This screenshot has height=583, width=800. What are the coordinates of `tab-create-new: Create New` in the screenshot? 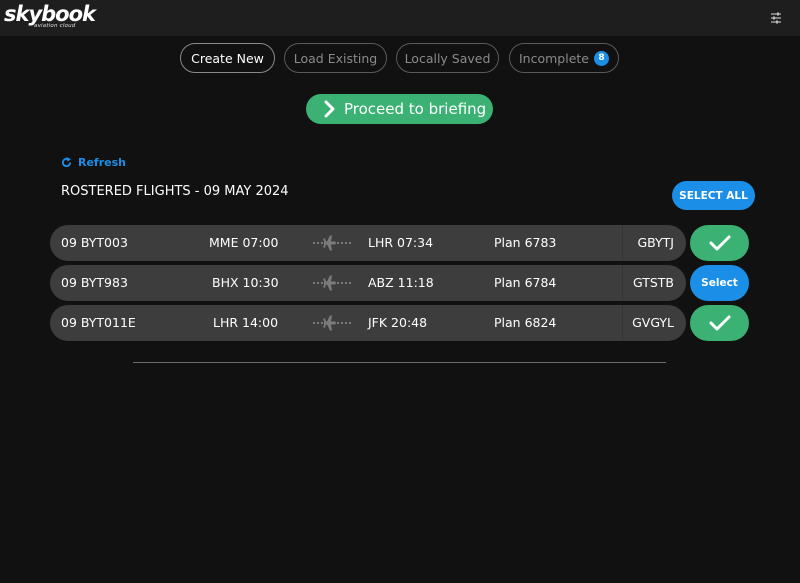 It's located at (227, 58).